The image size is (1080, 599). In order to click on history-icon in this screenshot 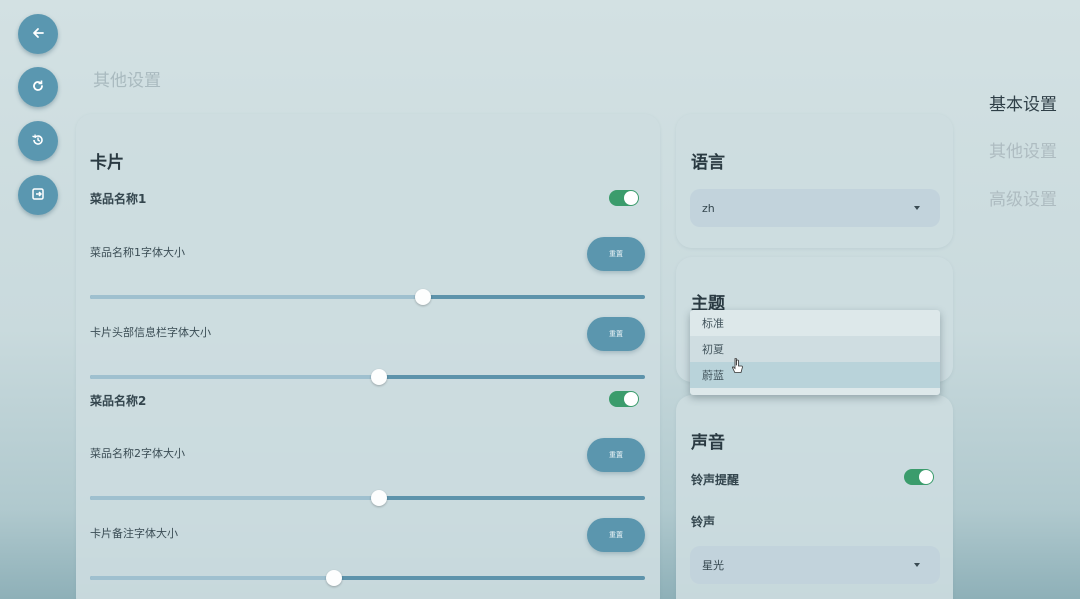, I will do `click(38, 141)`.